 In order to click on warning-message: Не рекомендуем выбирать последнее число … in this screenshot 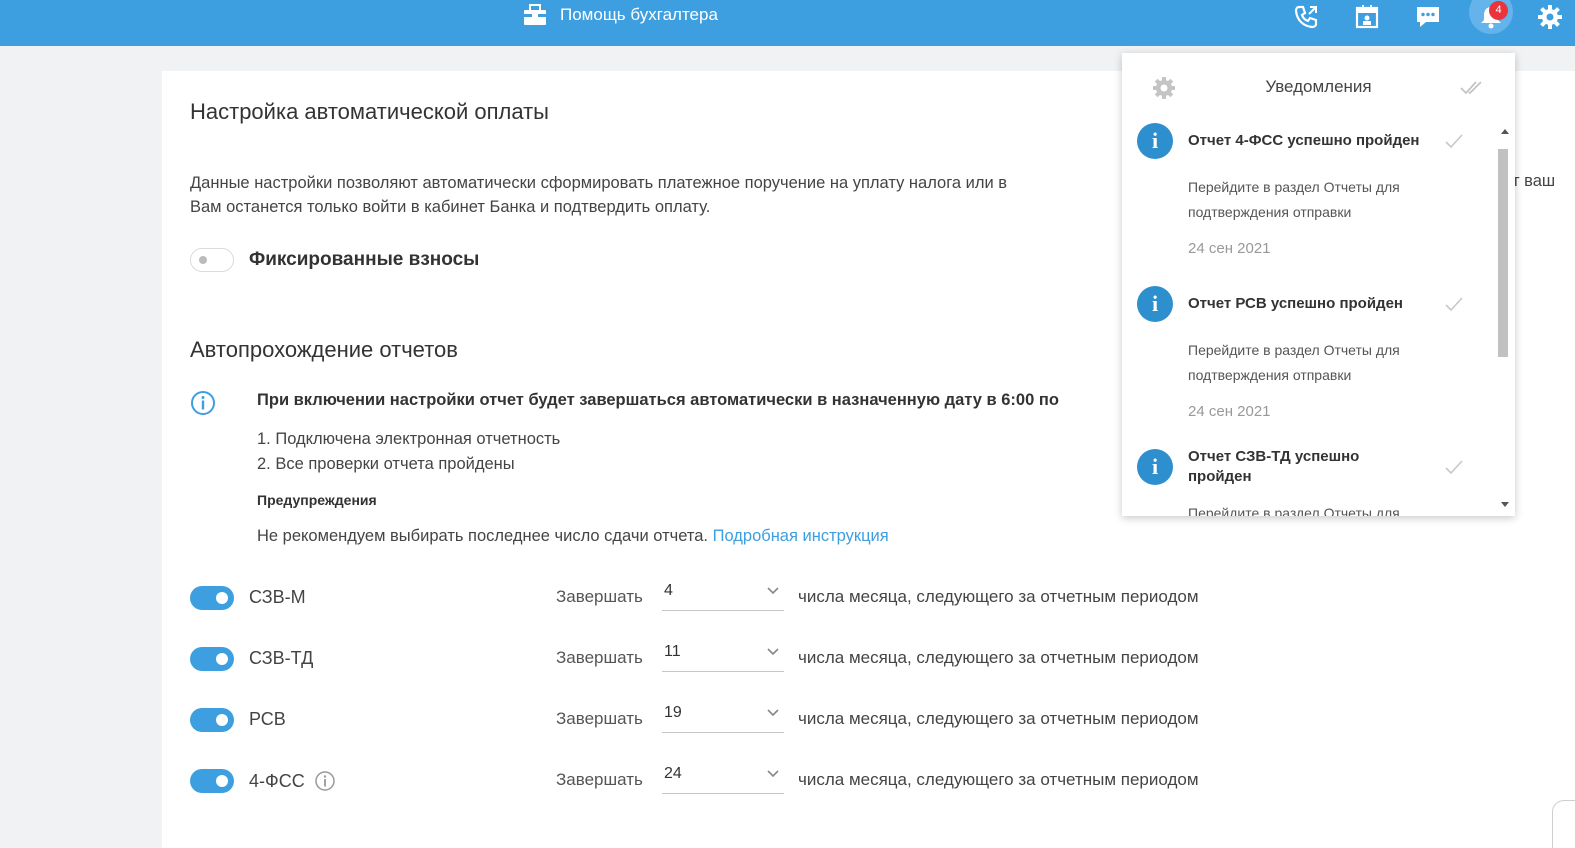, I will do `click(482, 536)`.